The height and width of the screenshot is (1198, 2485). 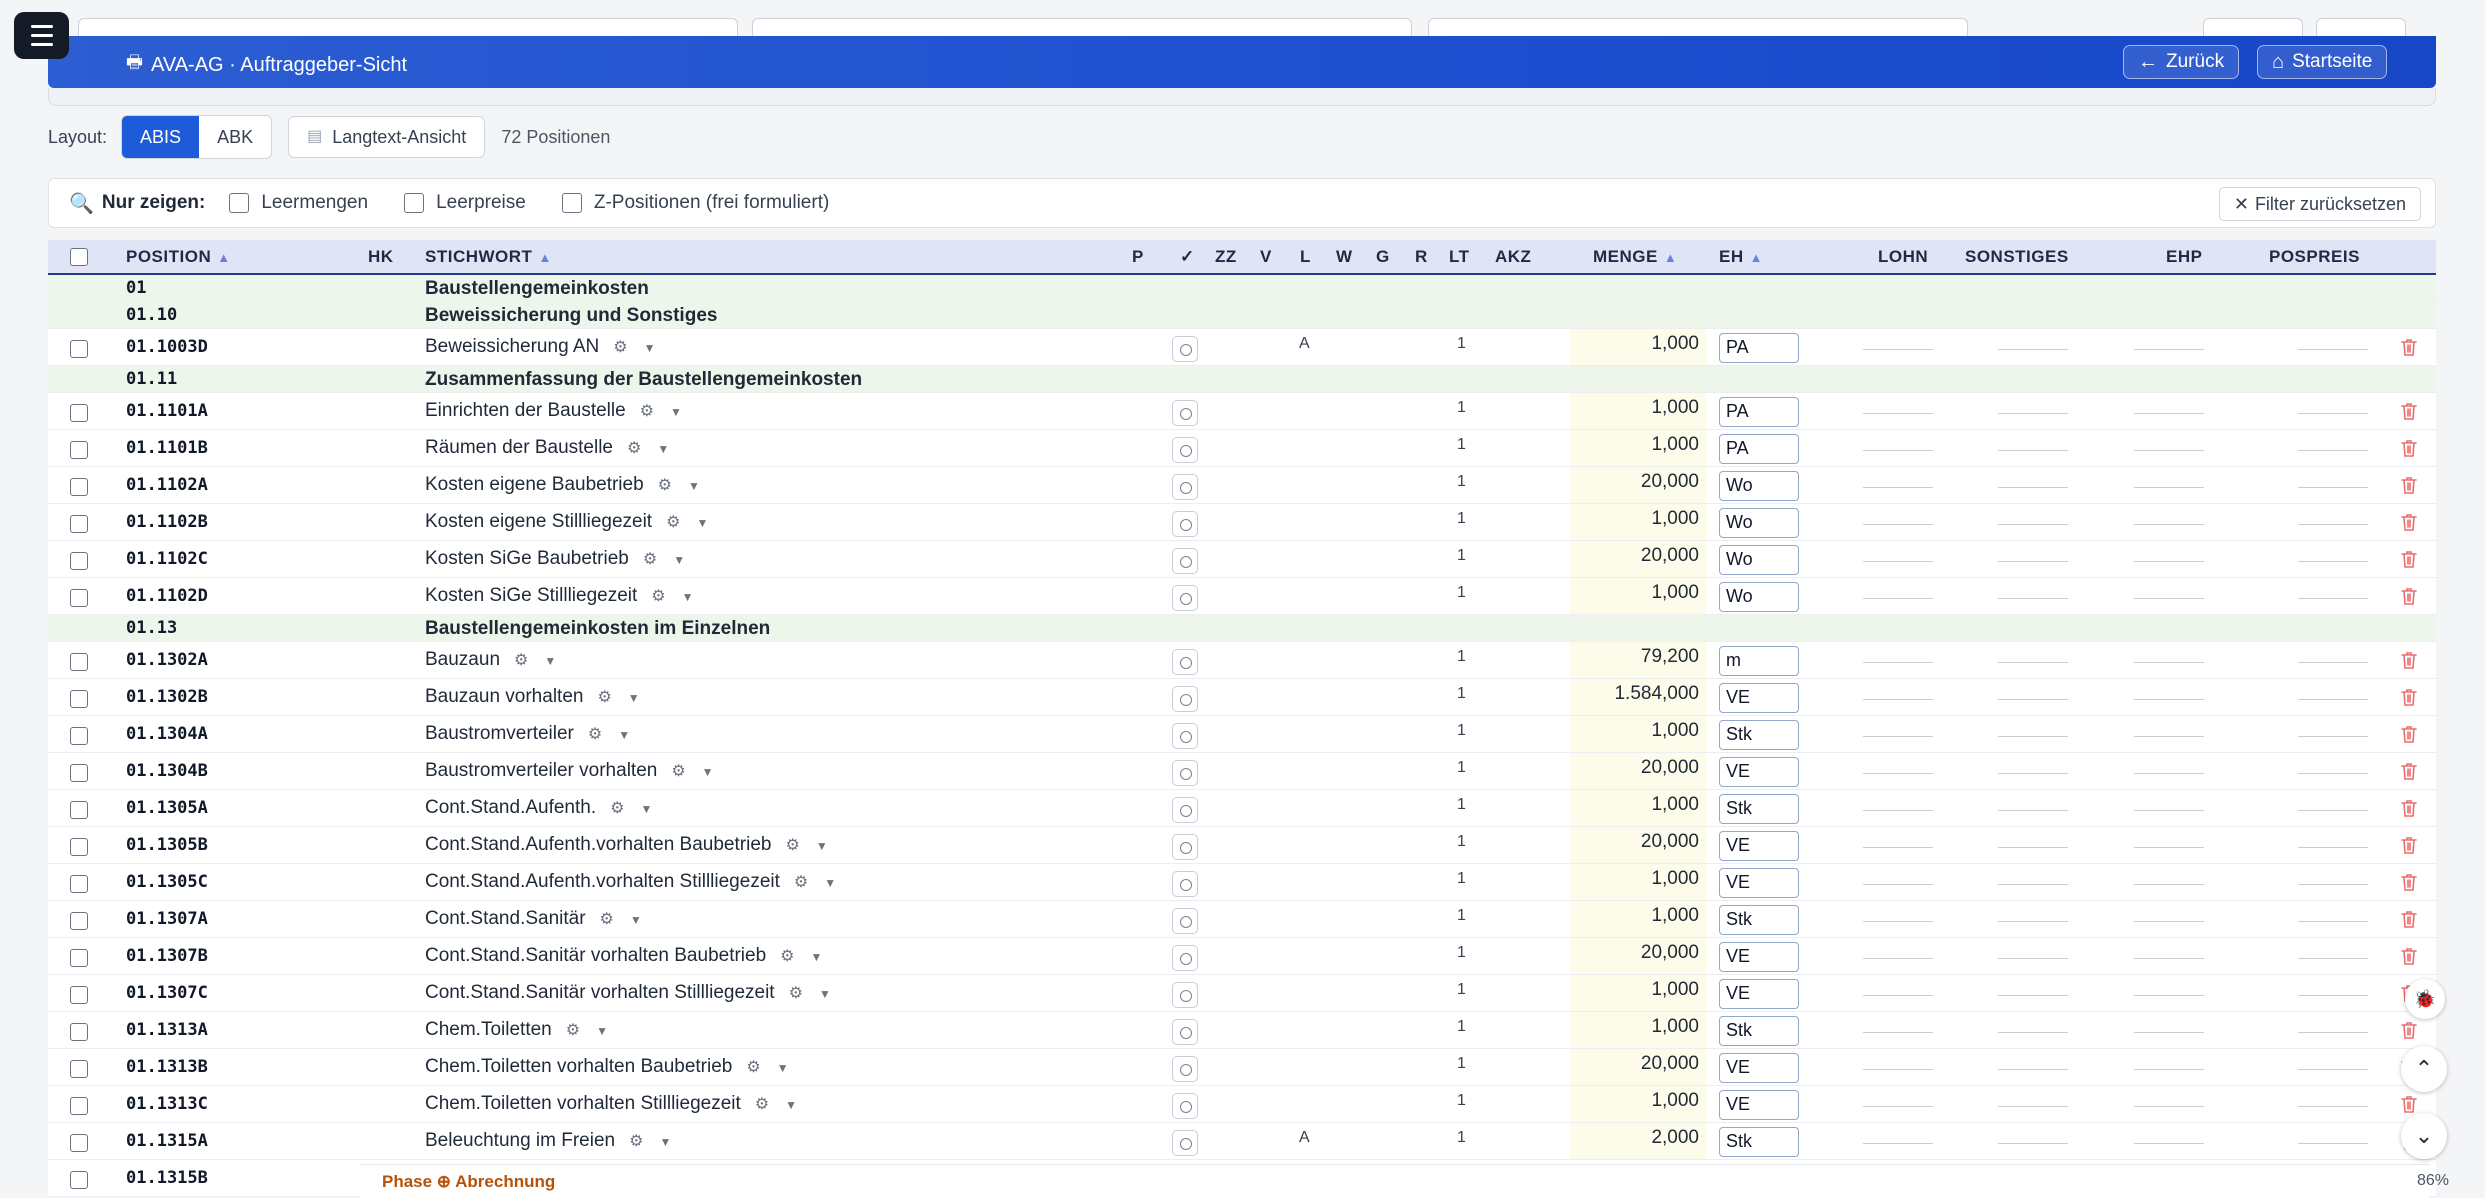 I want to click on home-button: ⌂ Startseite, so click(x=2322, y=62).